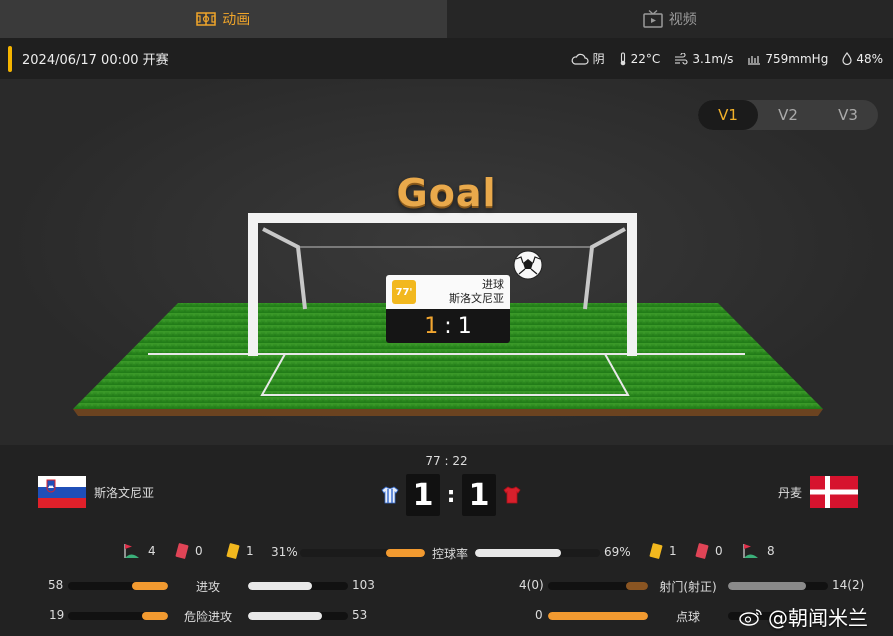  What do you see at coordinates (253, 284) in the screenshot?
I see `goal-post-left` at bounding box center [253, 284].